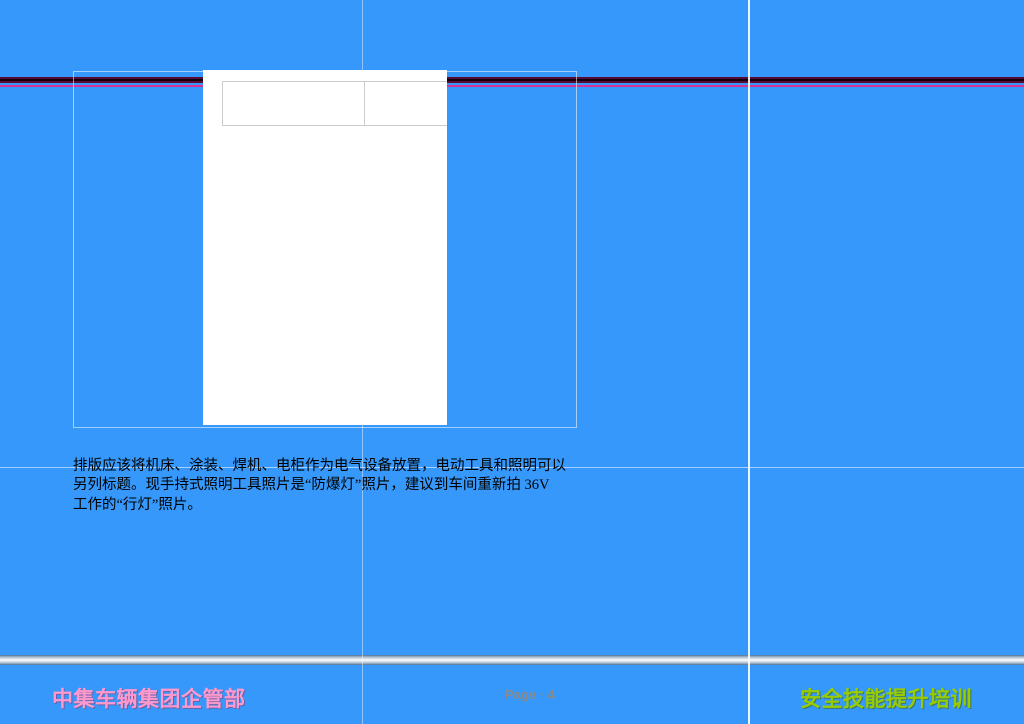  I want to click on image-panel, so click(325, 247).